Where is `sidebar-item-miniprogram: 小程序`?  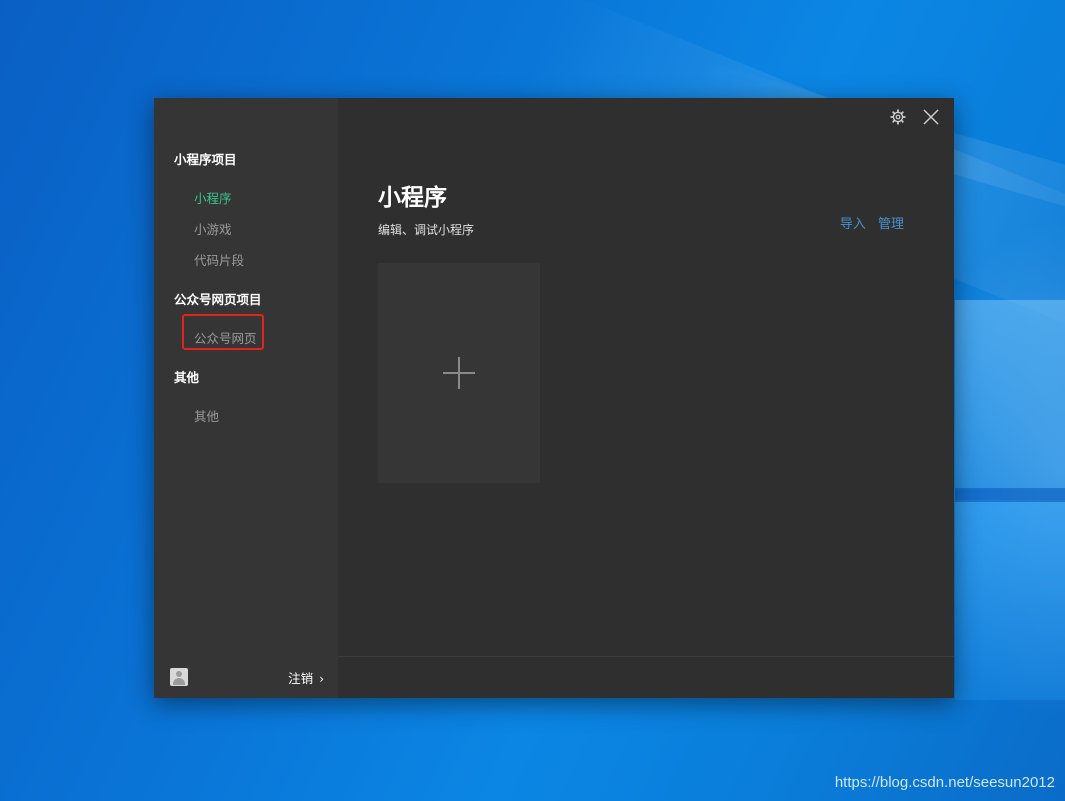 sidebar-item-miniprogram: 小程序 is located at coordinates (213, 197).